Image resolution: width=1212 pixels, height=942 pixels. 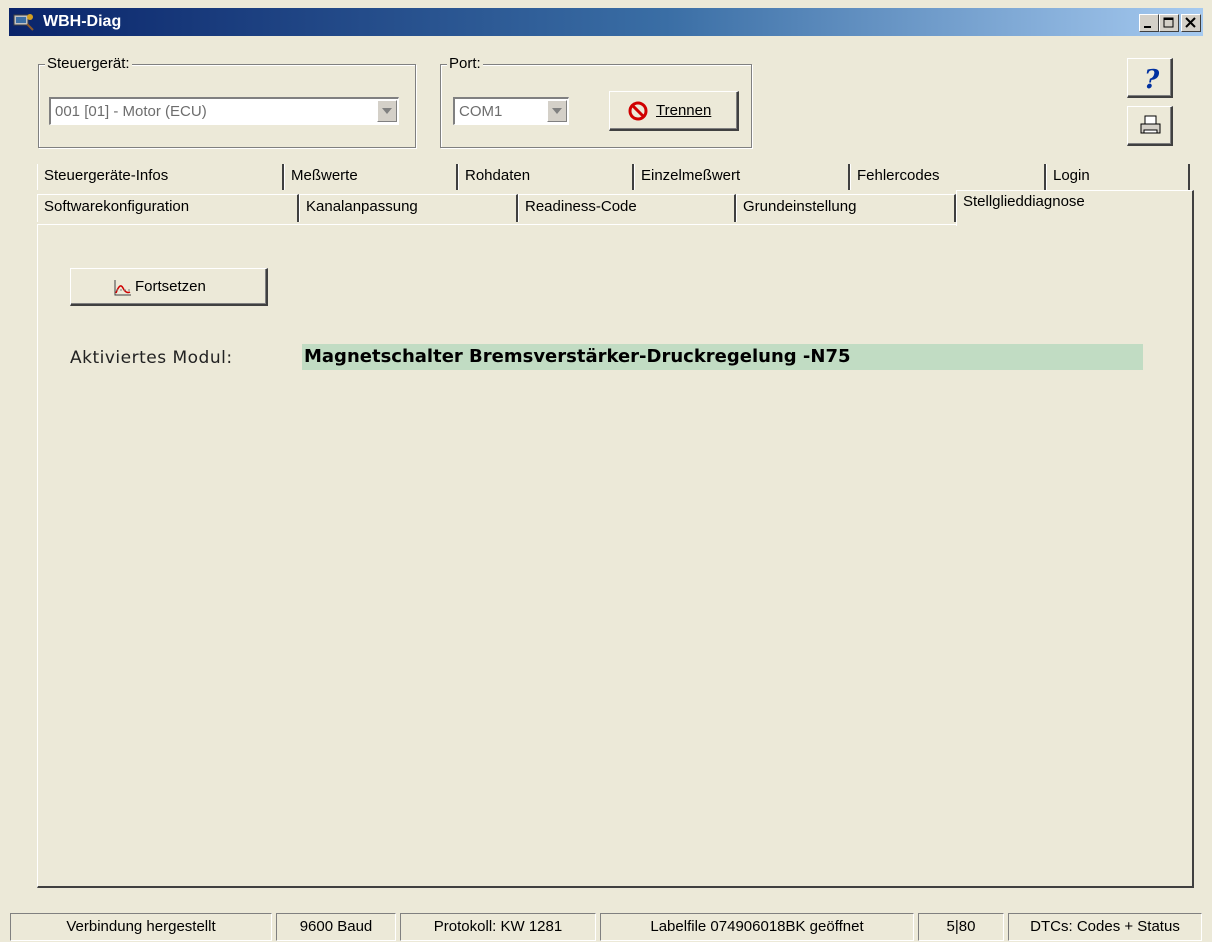 I want to click on tab-readiness-code: Readiness-Code, so click(x=627, y=208).